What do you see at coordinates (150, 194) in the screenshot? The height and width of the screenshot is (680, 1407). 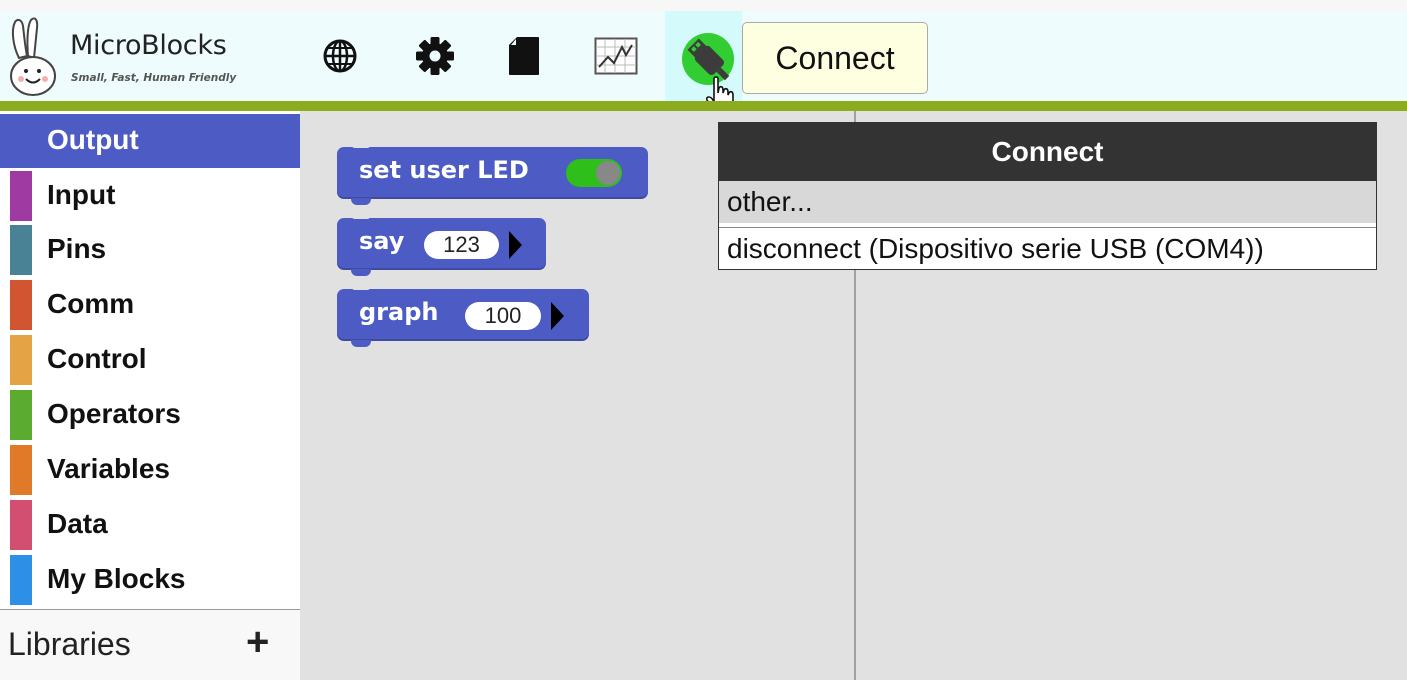 I see `category-input: Input` at bounding box center [150, 194].